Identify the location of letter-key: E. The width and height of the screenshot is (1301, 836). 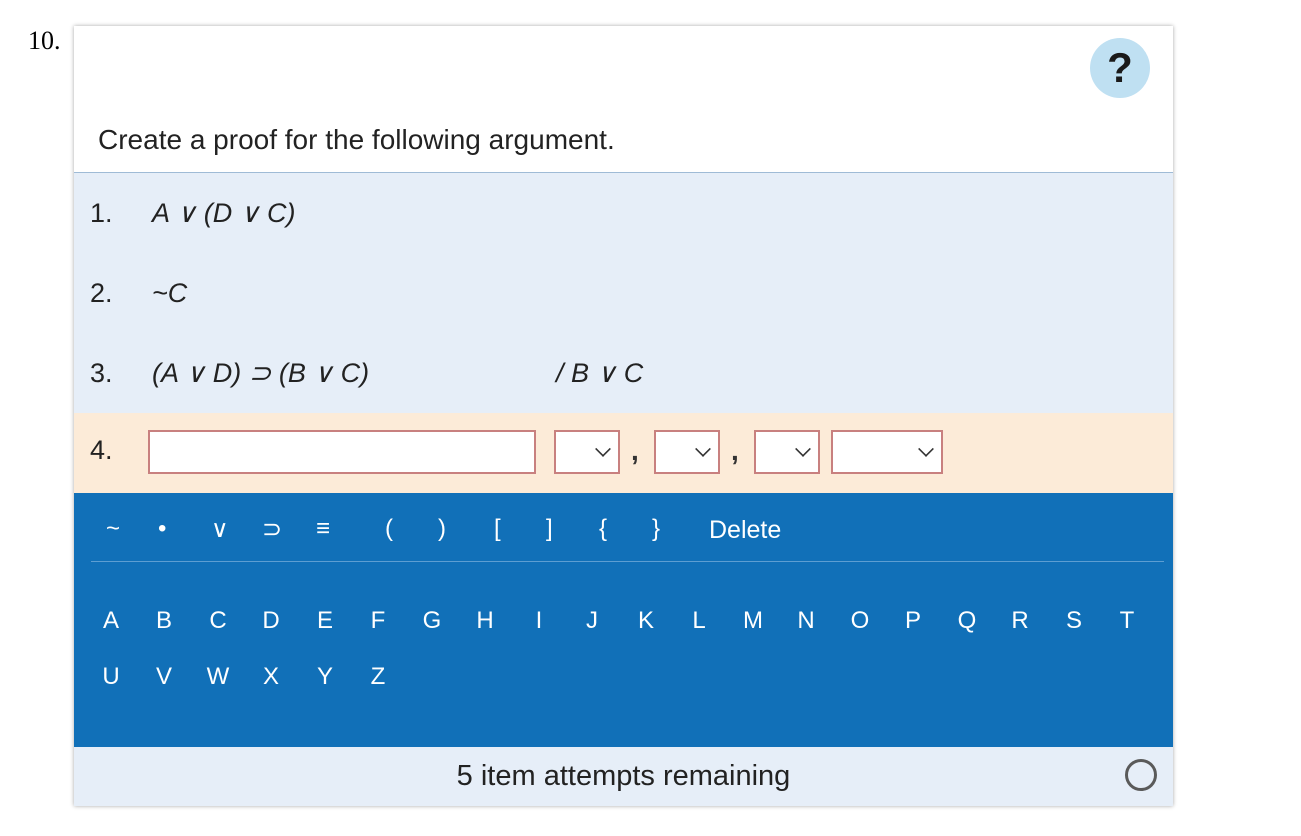
(325, 621).